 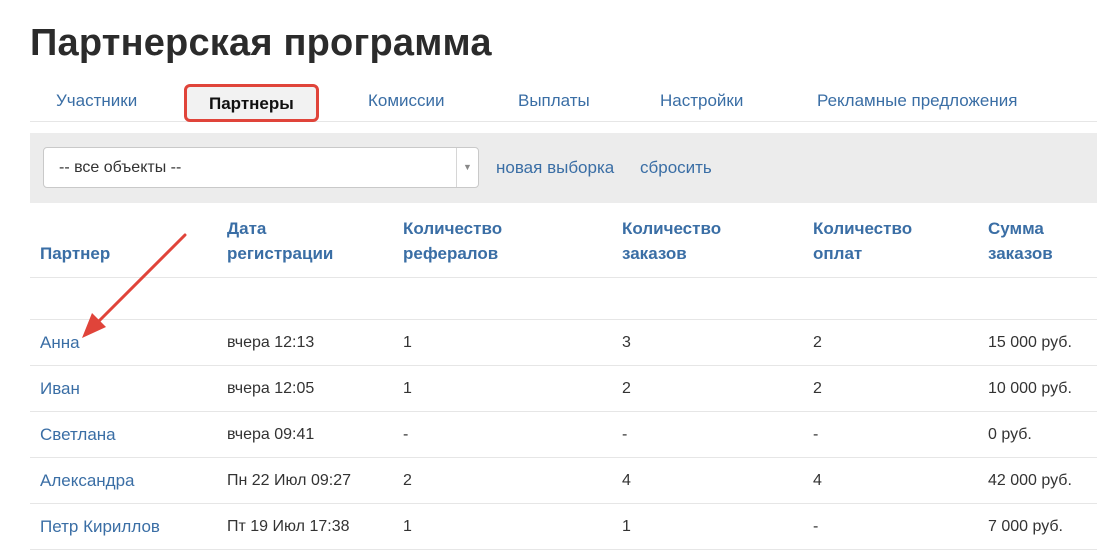 I want to click on cell-orders: 3, so click(x=626, y=342).